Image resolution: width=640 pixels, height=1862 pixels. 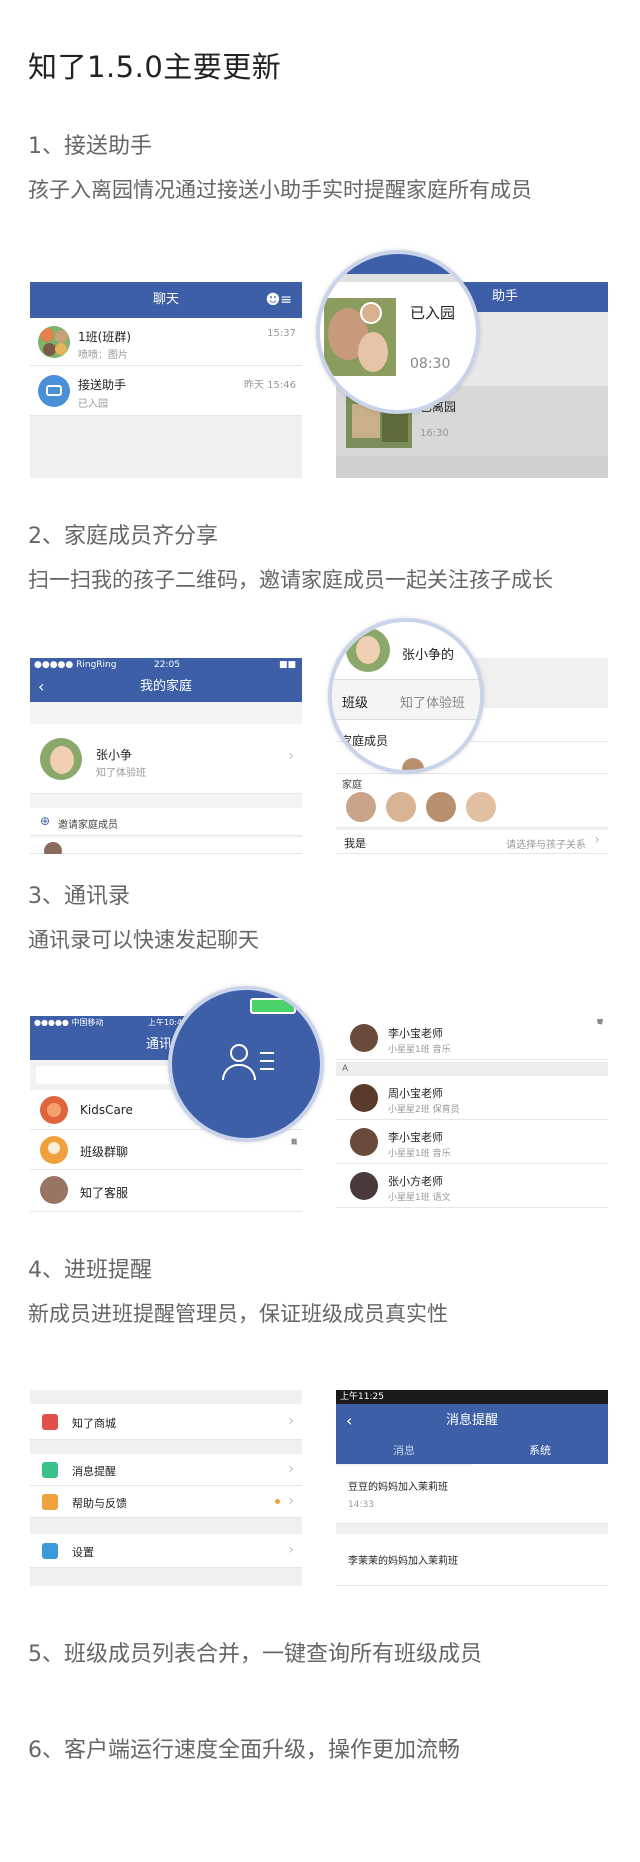 What do you see at coordinates (398, 332) in the screenshot?
I see `magnifier: 已入园 08:30` at bounding box center [398, 332].